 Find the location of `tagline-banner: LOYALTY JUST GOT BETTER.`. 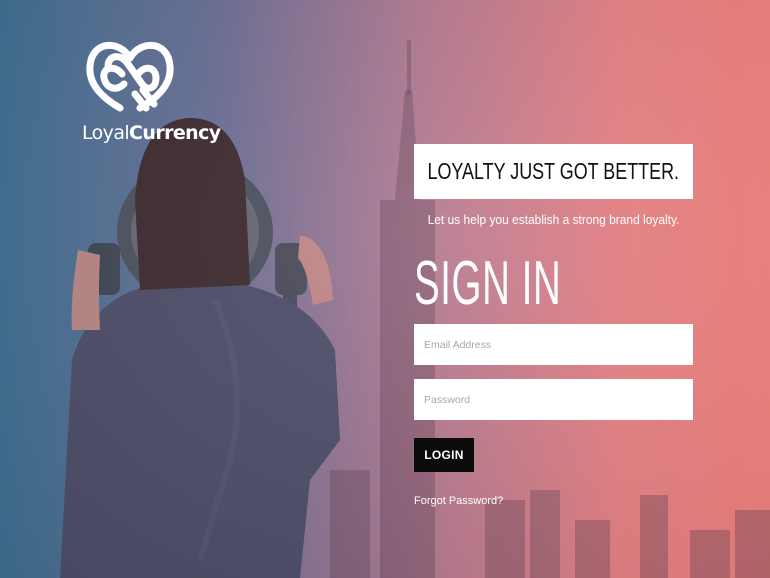

tagline-banner: LOYALTY JUST GOT BETTER. is located at coordinates (553, 171).